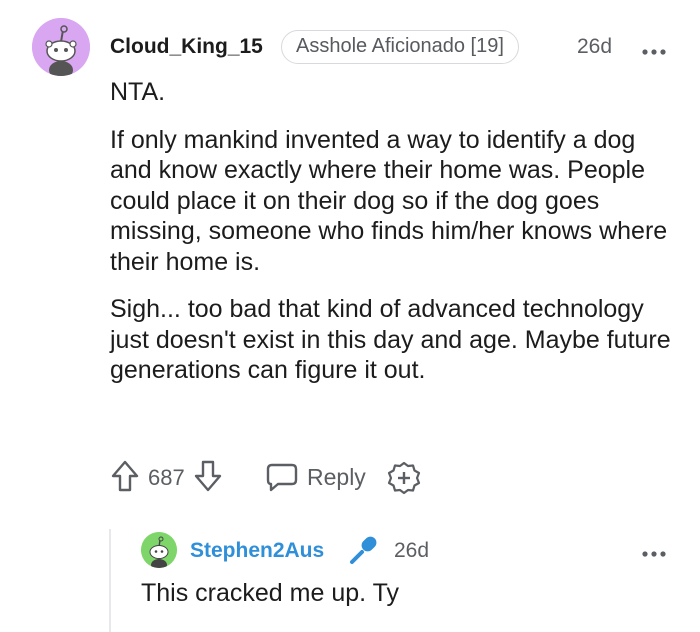 The width and height of the screenshot is (700, 632). Describe the element at coordinates (270, 593) in the screenshot. I see `reply-body: This cracked me up. Ty` at that location.